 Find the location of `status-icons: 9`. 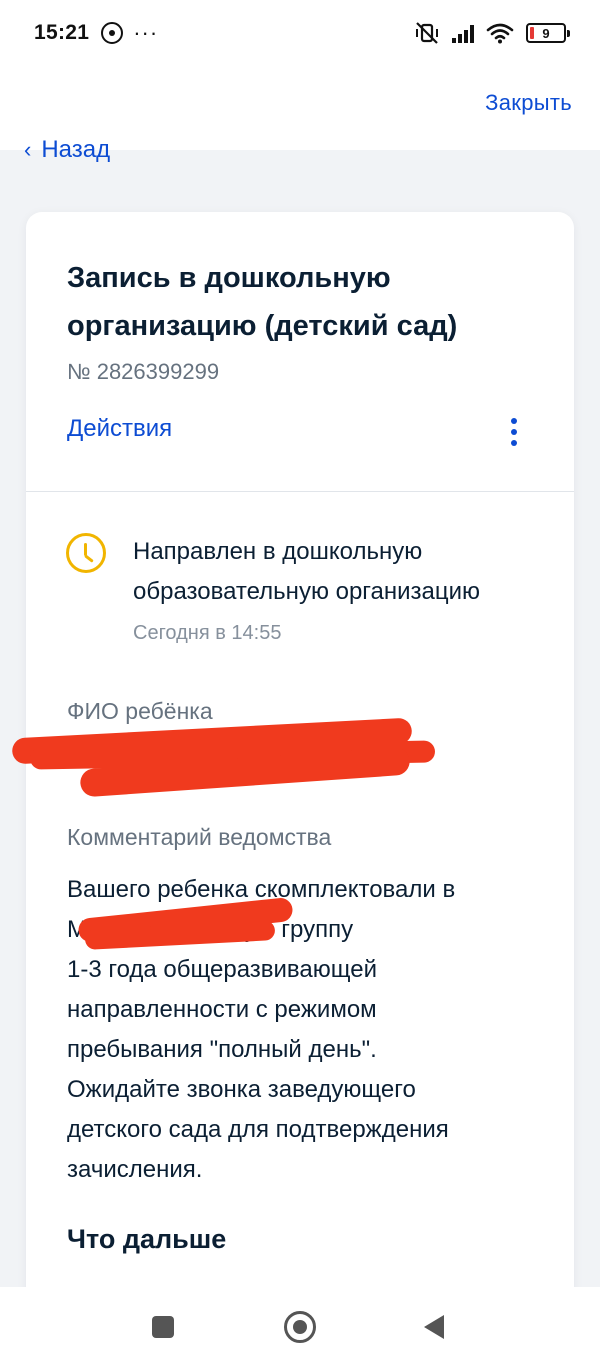

status-icons: 9 is located at coordinates (492, 33).